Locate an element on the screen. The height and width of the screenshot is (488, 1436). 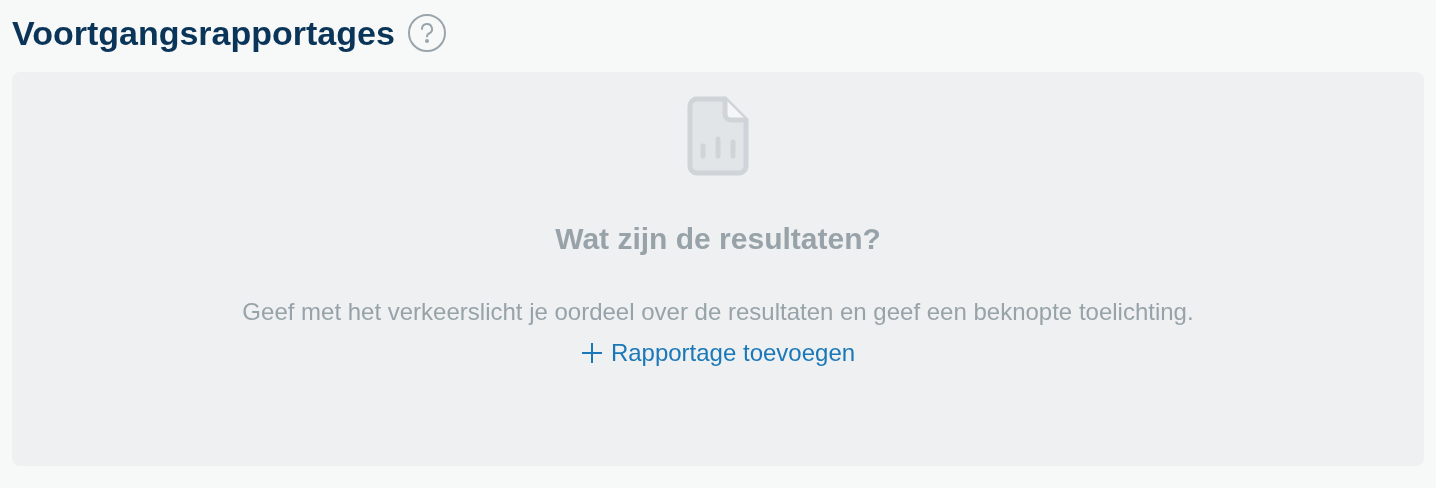
empty-state-description: Geef met het verkeerslicht je oordeel over de resultaten en geef een beknopte toelichting. is located at coordinates (718, 312).